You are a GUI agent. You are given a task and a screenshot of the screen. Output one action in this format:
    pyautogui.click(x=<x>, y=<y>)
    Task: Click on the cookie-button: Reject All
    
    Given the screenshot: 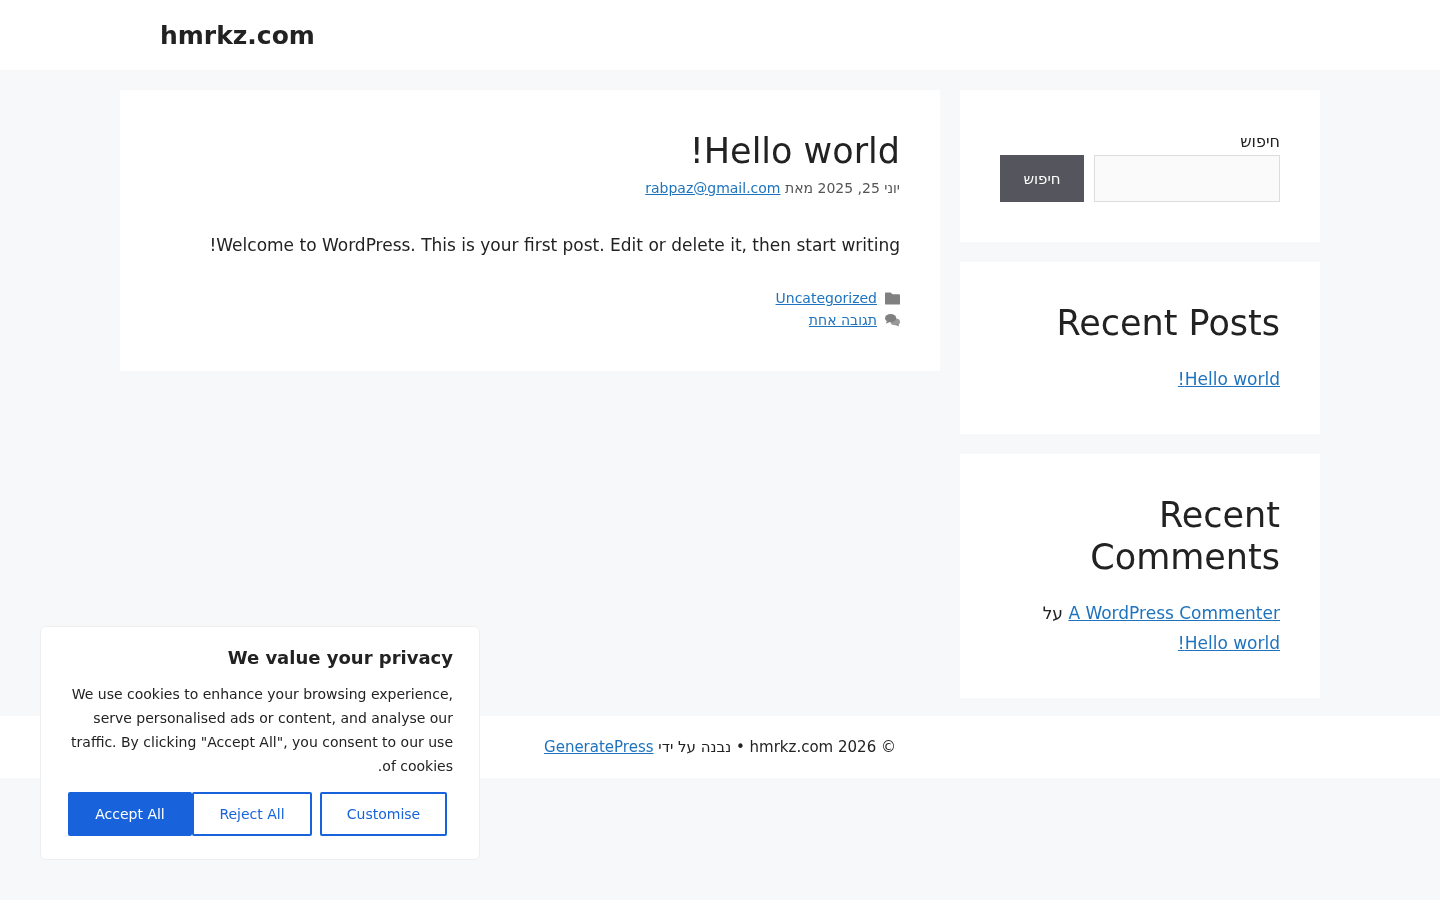 What is the action you would take?
    pyautogui.click(x=252, y=814)
    